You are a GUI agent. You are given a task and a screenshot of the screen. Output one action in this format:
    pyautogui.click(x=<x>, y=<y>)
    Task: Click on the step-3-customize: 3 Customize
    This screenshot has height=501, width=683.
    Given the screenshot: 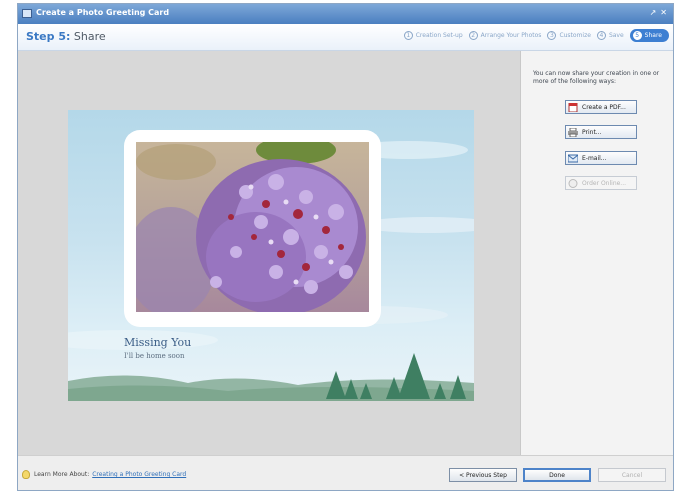 What is the action you would take?
    pyautogui.click(x=569, y=35)
    